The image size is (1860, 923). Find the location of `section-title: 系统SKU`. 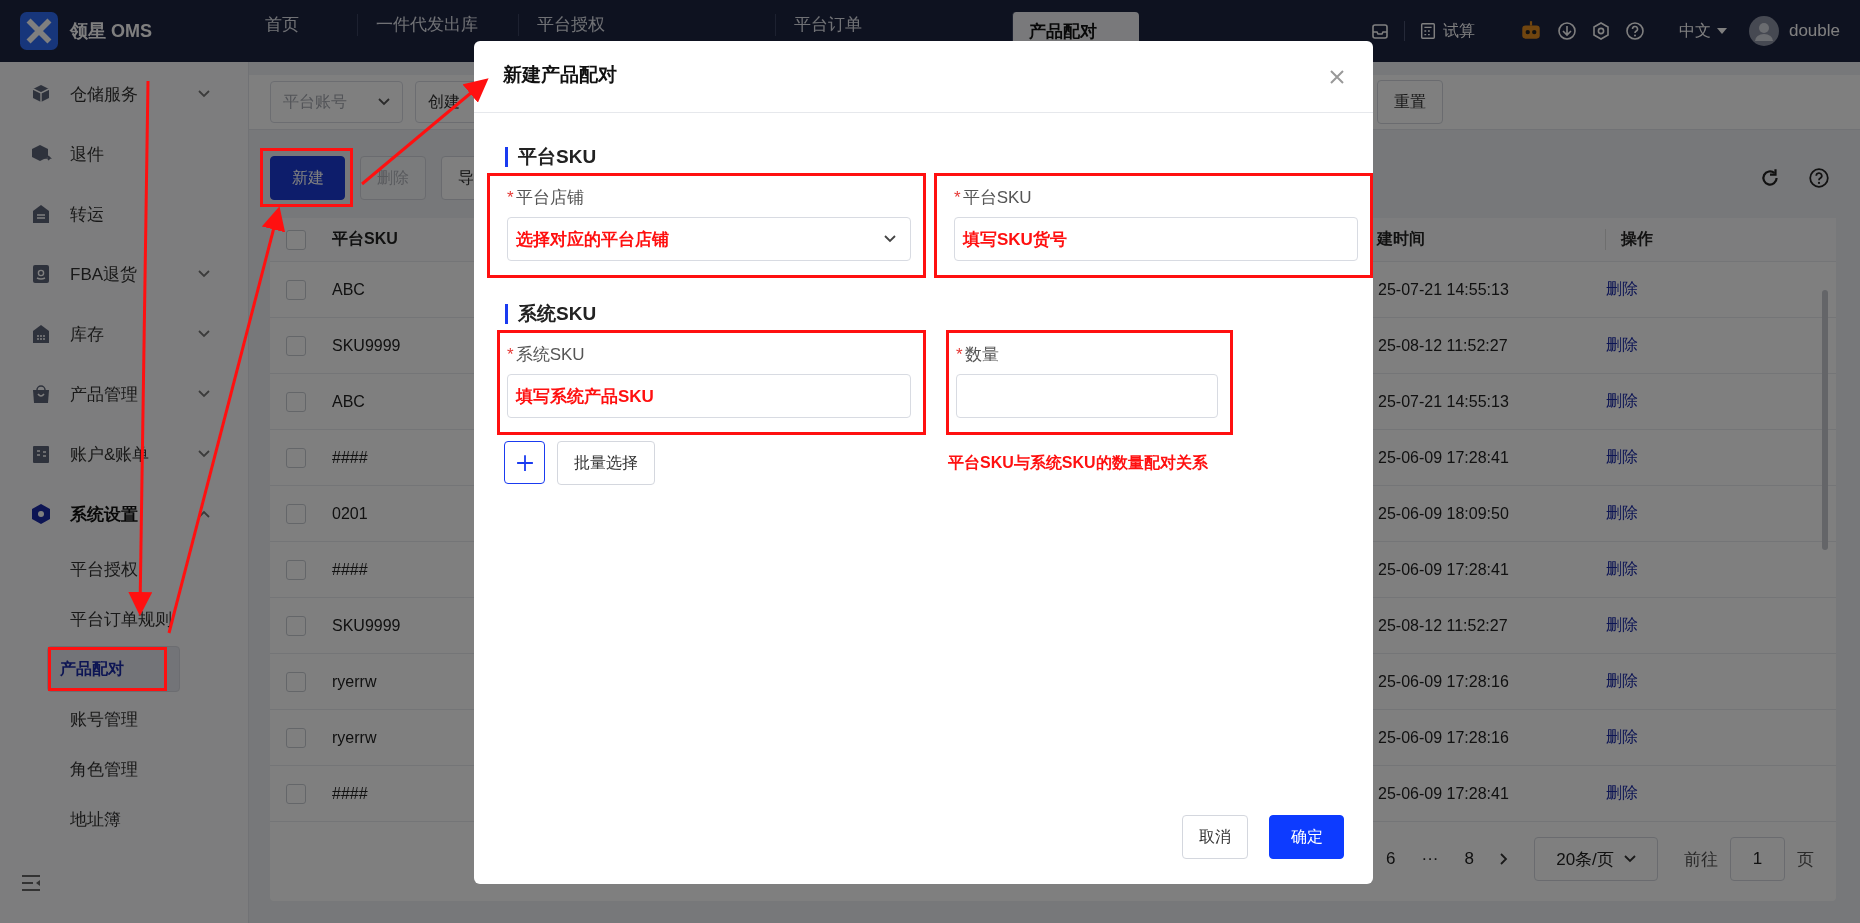

section-title: 系统SKU is located at coordinates (924, 314).